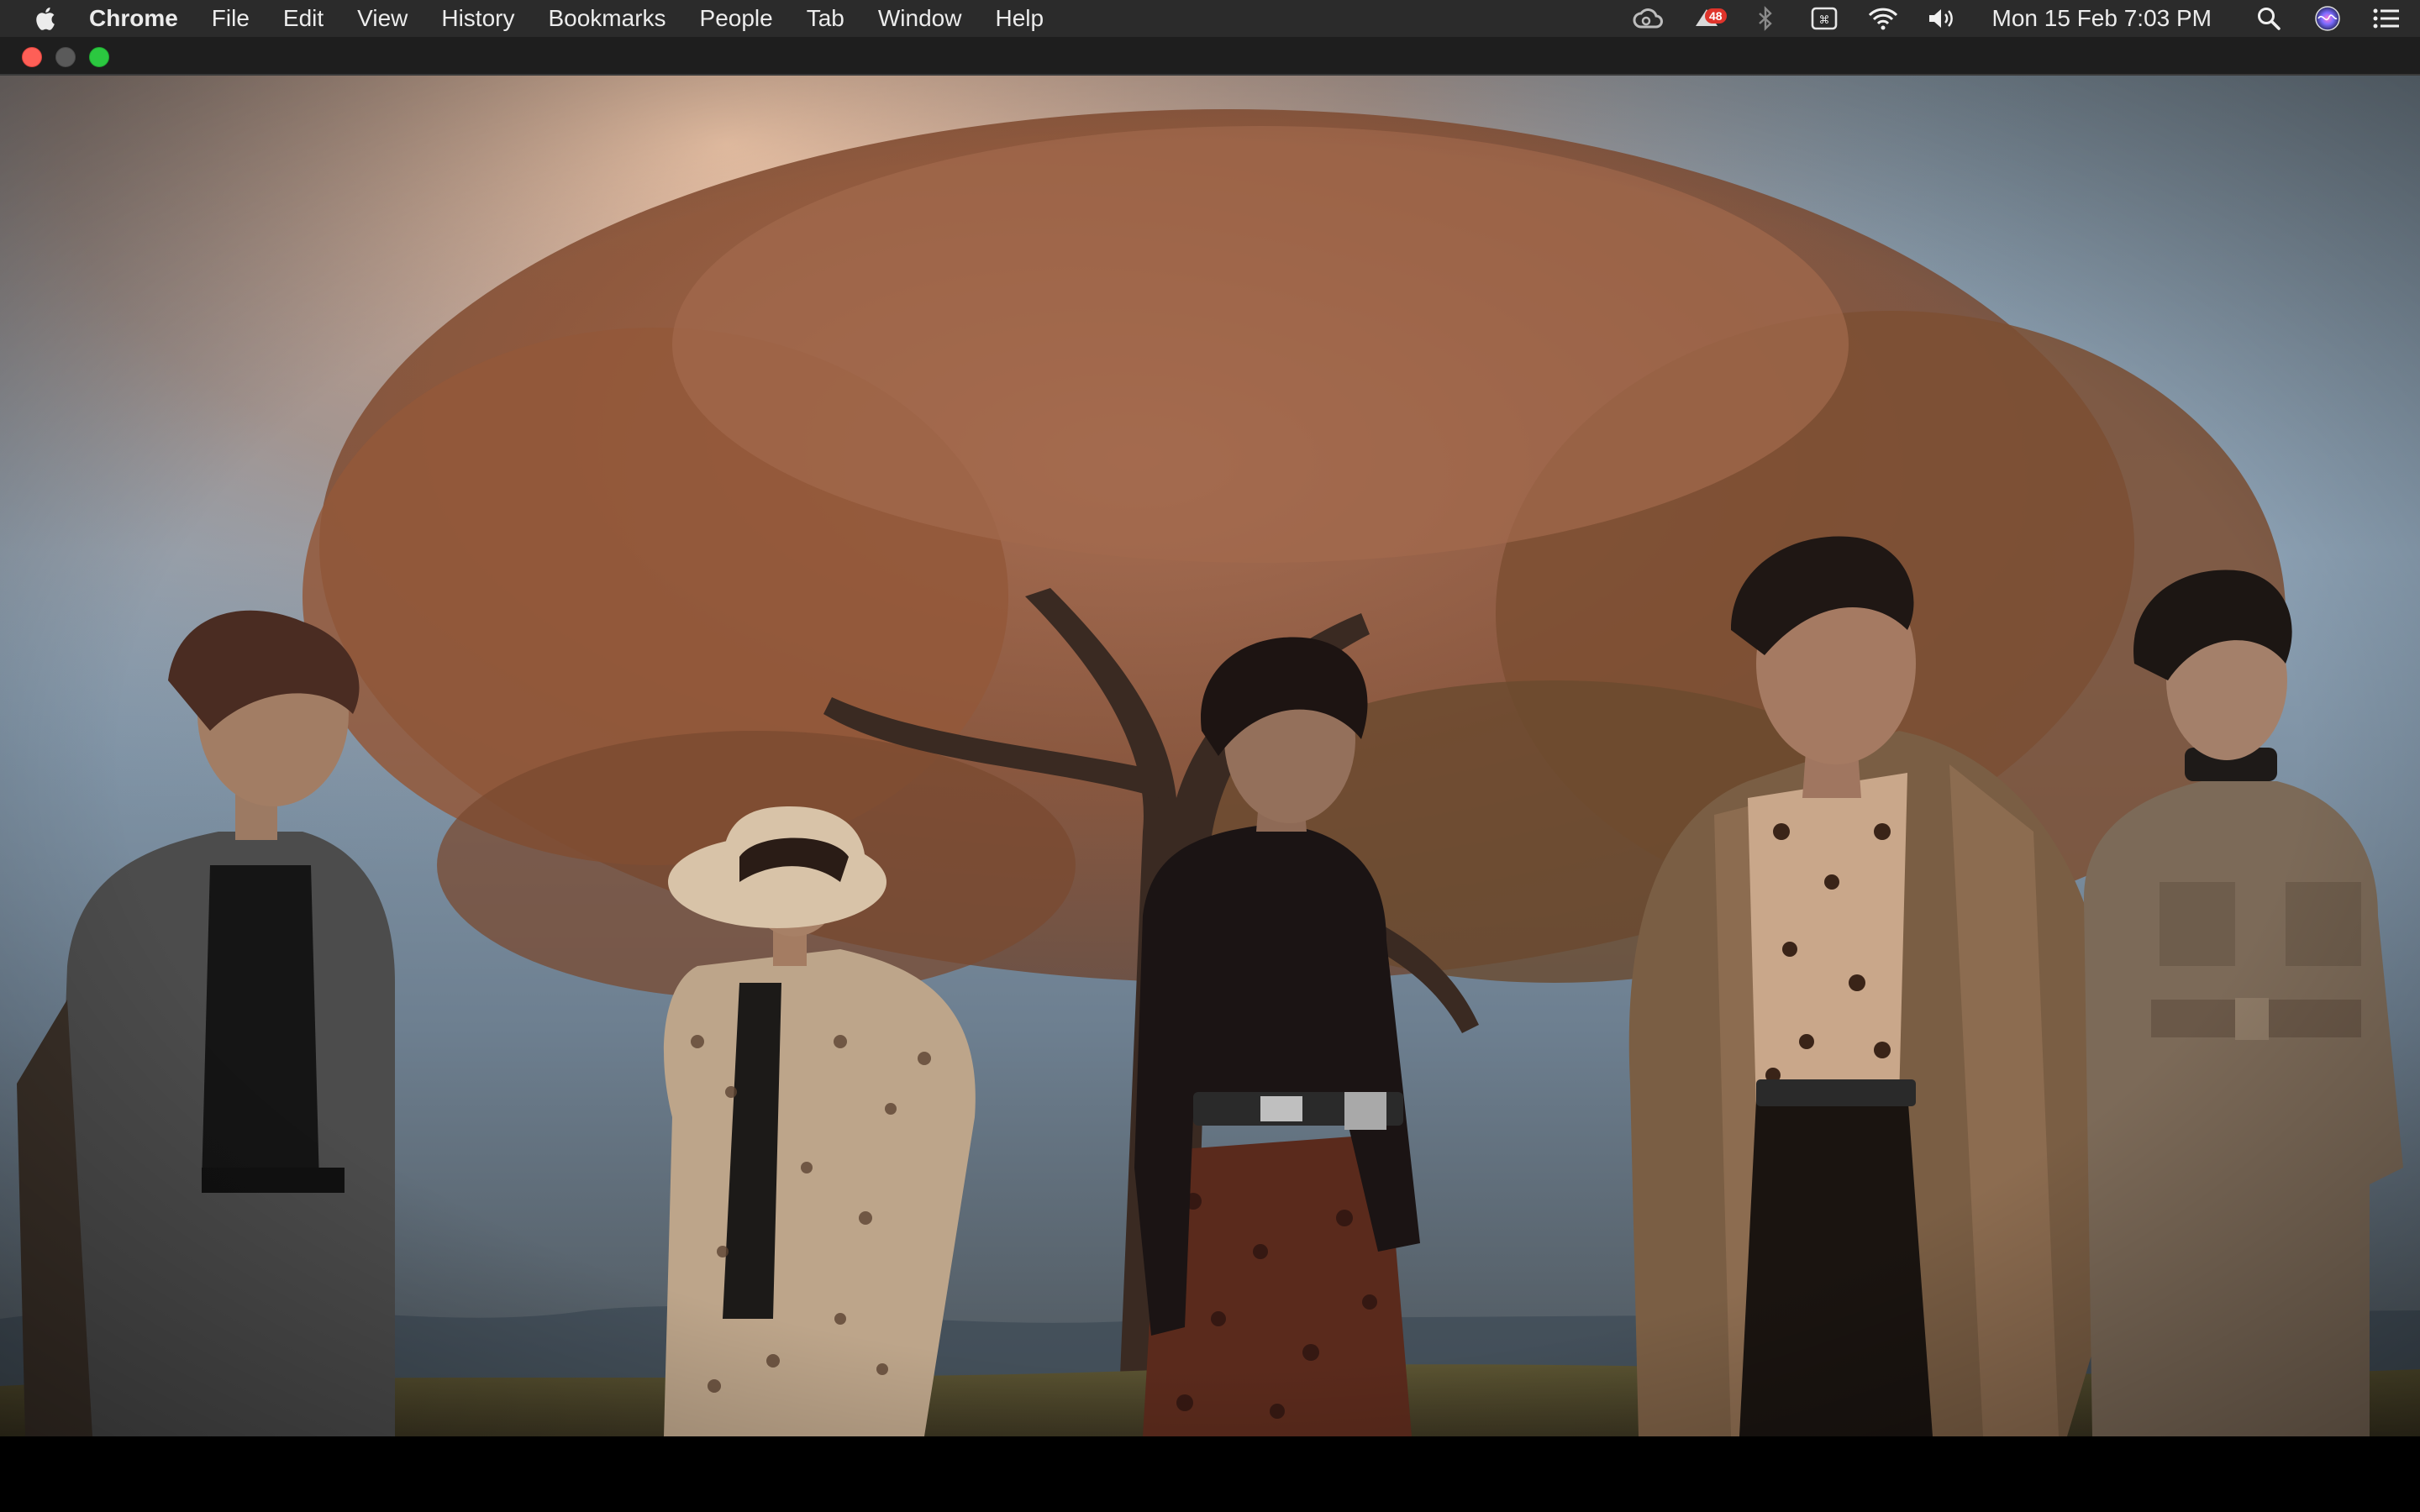  Describe the element at coordinates (65, 57) in the screenshot. I see `window-minimize-button` at that location.